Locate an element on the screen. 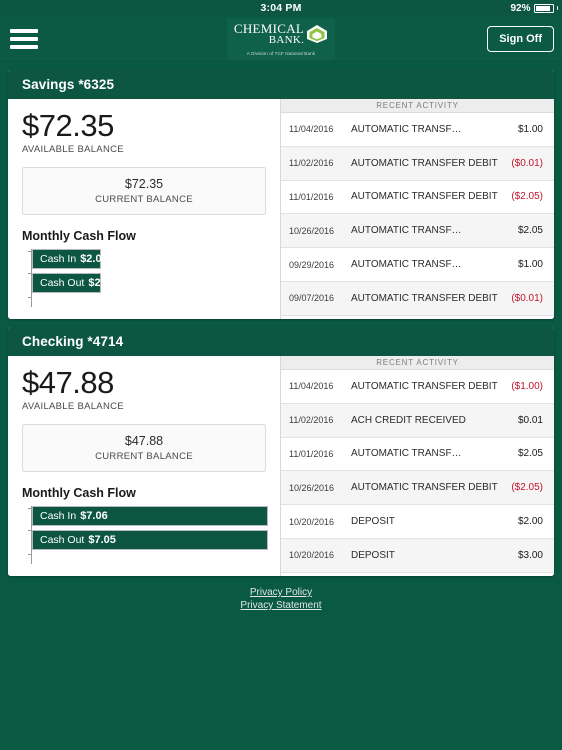 The width and height of the screenshot is (562, 750). activity-row: 10/20/2016 DEPOSIT $2.00 is located at coordinates (417, 522).